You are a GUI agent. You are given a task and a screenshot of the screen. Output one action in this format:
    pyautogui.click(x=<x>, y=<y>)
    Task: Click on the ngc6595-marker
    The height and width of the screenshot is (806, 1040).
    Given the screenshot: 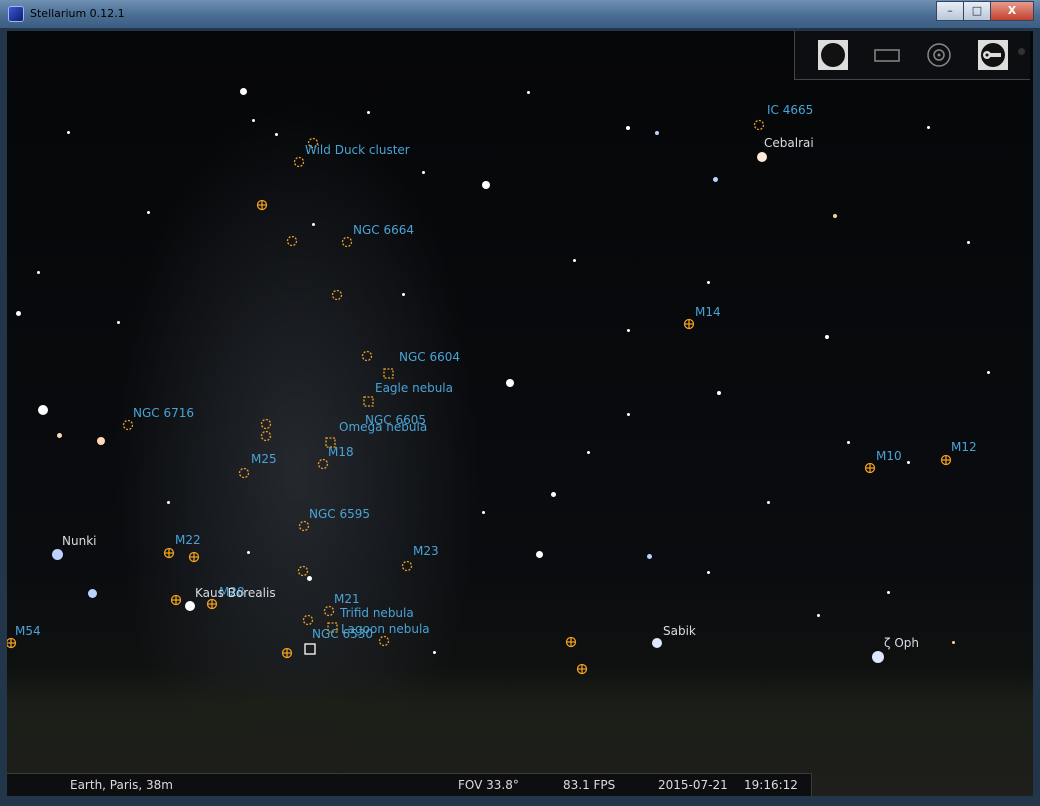 What is the action you would take?
    pyautogui.click(x=304, y=526)
    